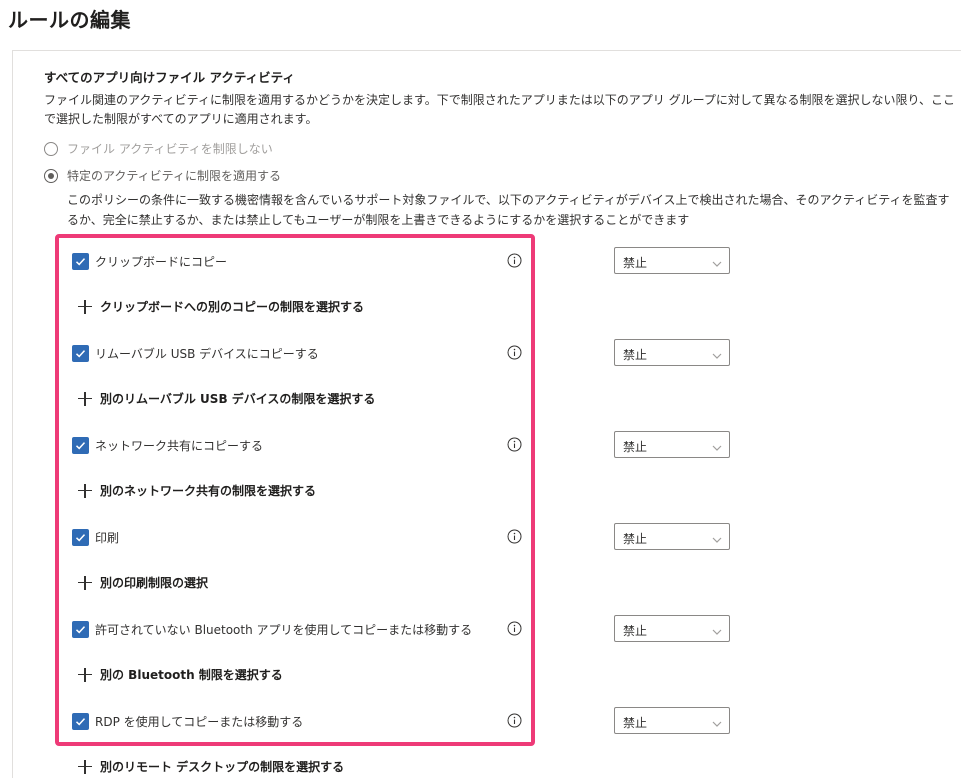 Image resolution: width=961 pixels, height=778 pixels. Describe the element at coordinates (232, 307) in the screenshot. I see `add-restriction-label: クリップボードへの別のコピーの制限を選択する` at that location.